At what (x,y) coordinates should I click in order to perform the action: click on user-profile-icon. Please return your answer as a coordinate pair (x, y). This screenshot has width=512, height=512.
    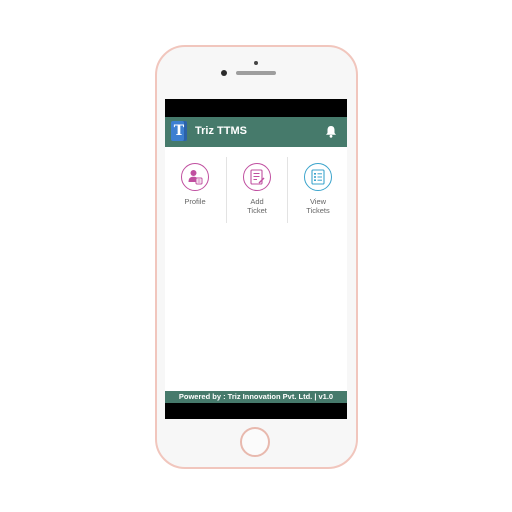
    Looking at the image, I should click on (195, 177).